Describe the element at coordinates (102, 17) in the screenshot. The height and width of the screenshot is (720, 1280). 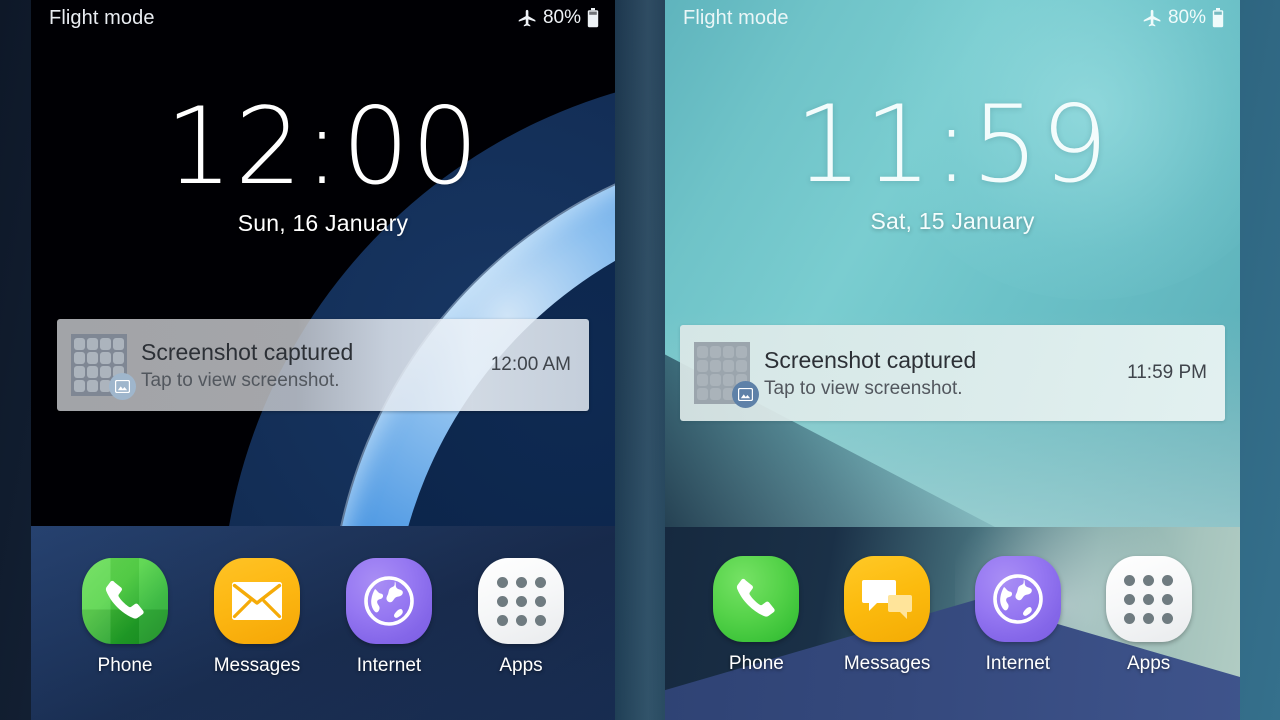
I see `left-status-flight-mode-label: Flight mode` at that location.